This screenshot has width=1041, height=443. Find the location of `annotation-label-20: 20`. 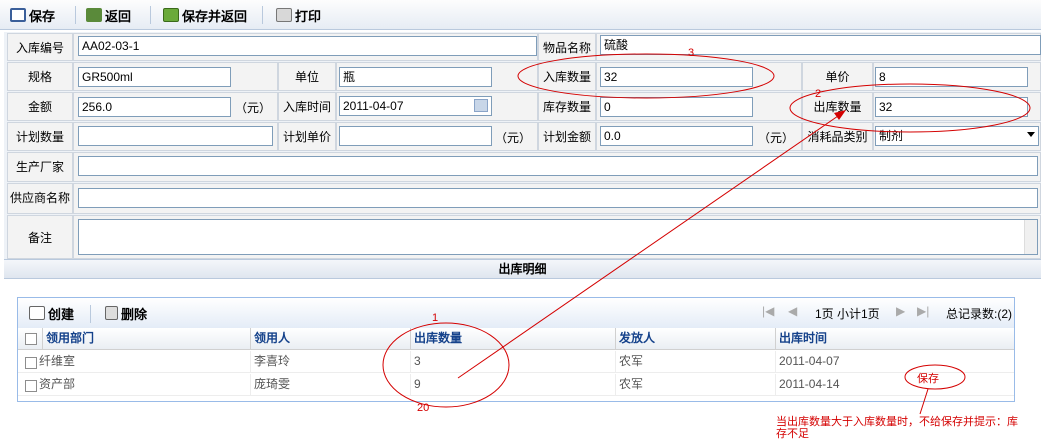

annotation-label-20: 20 is located at coordinates (423, 408).